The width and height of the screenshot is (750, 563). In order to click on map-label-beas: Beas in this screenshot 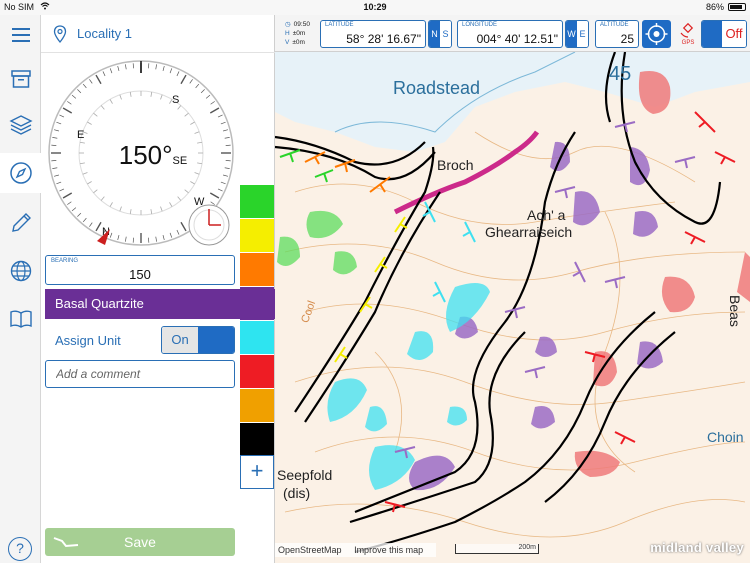, I will do `click(735, 311)`.